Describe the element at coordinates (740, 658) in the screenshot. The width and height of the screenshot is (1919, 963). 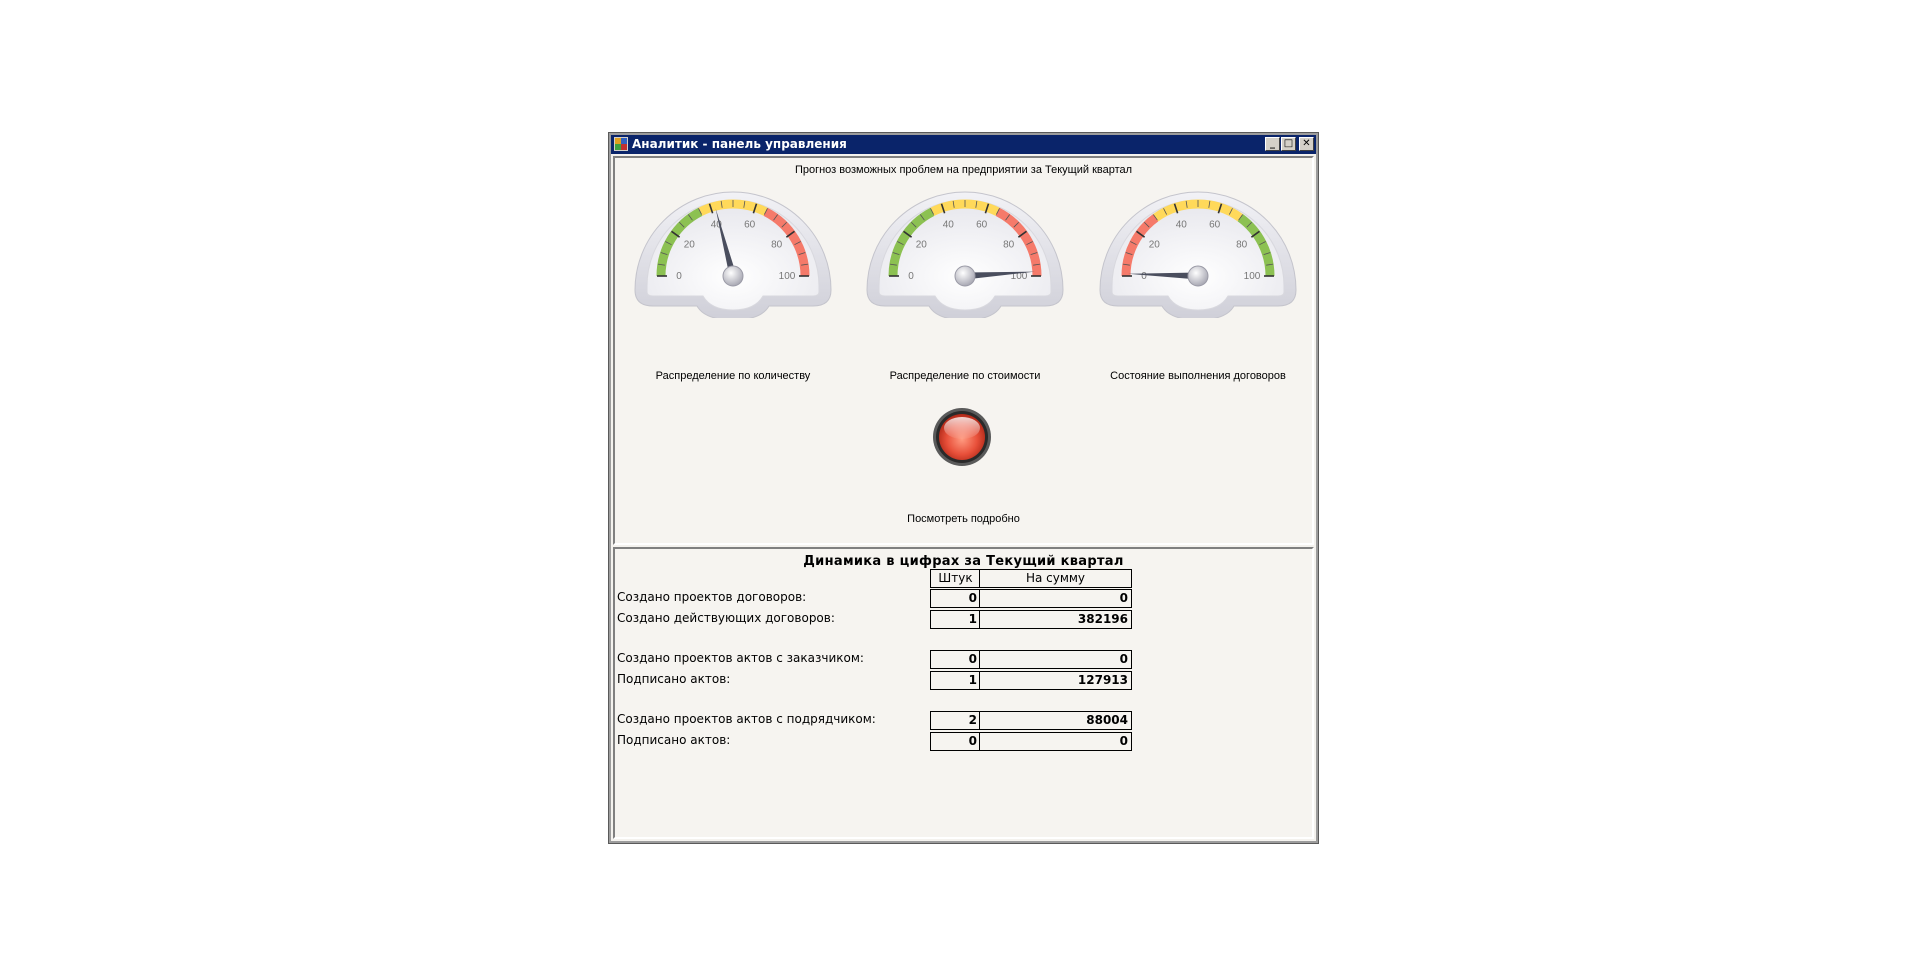
I see `row-label: Создано проектов актов с заказчиком:` at that location.